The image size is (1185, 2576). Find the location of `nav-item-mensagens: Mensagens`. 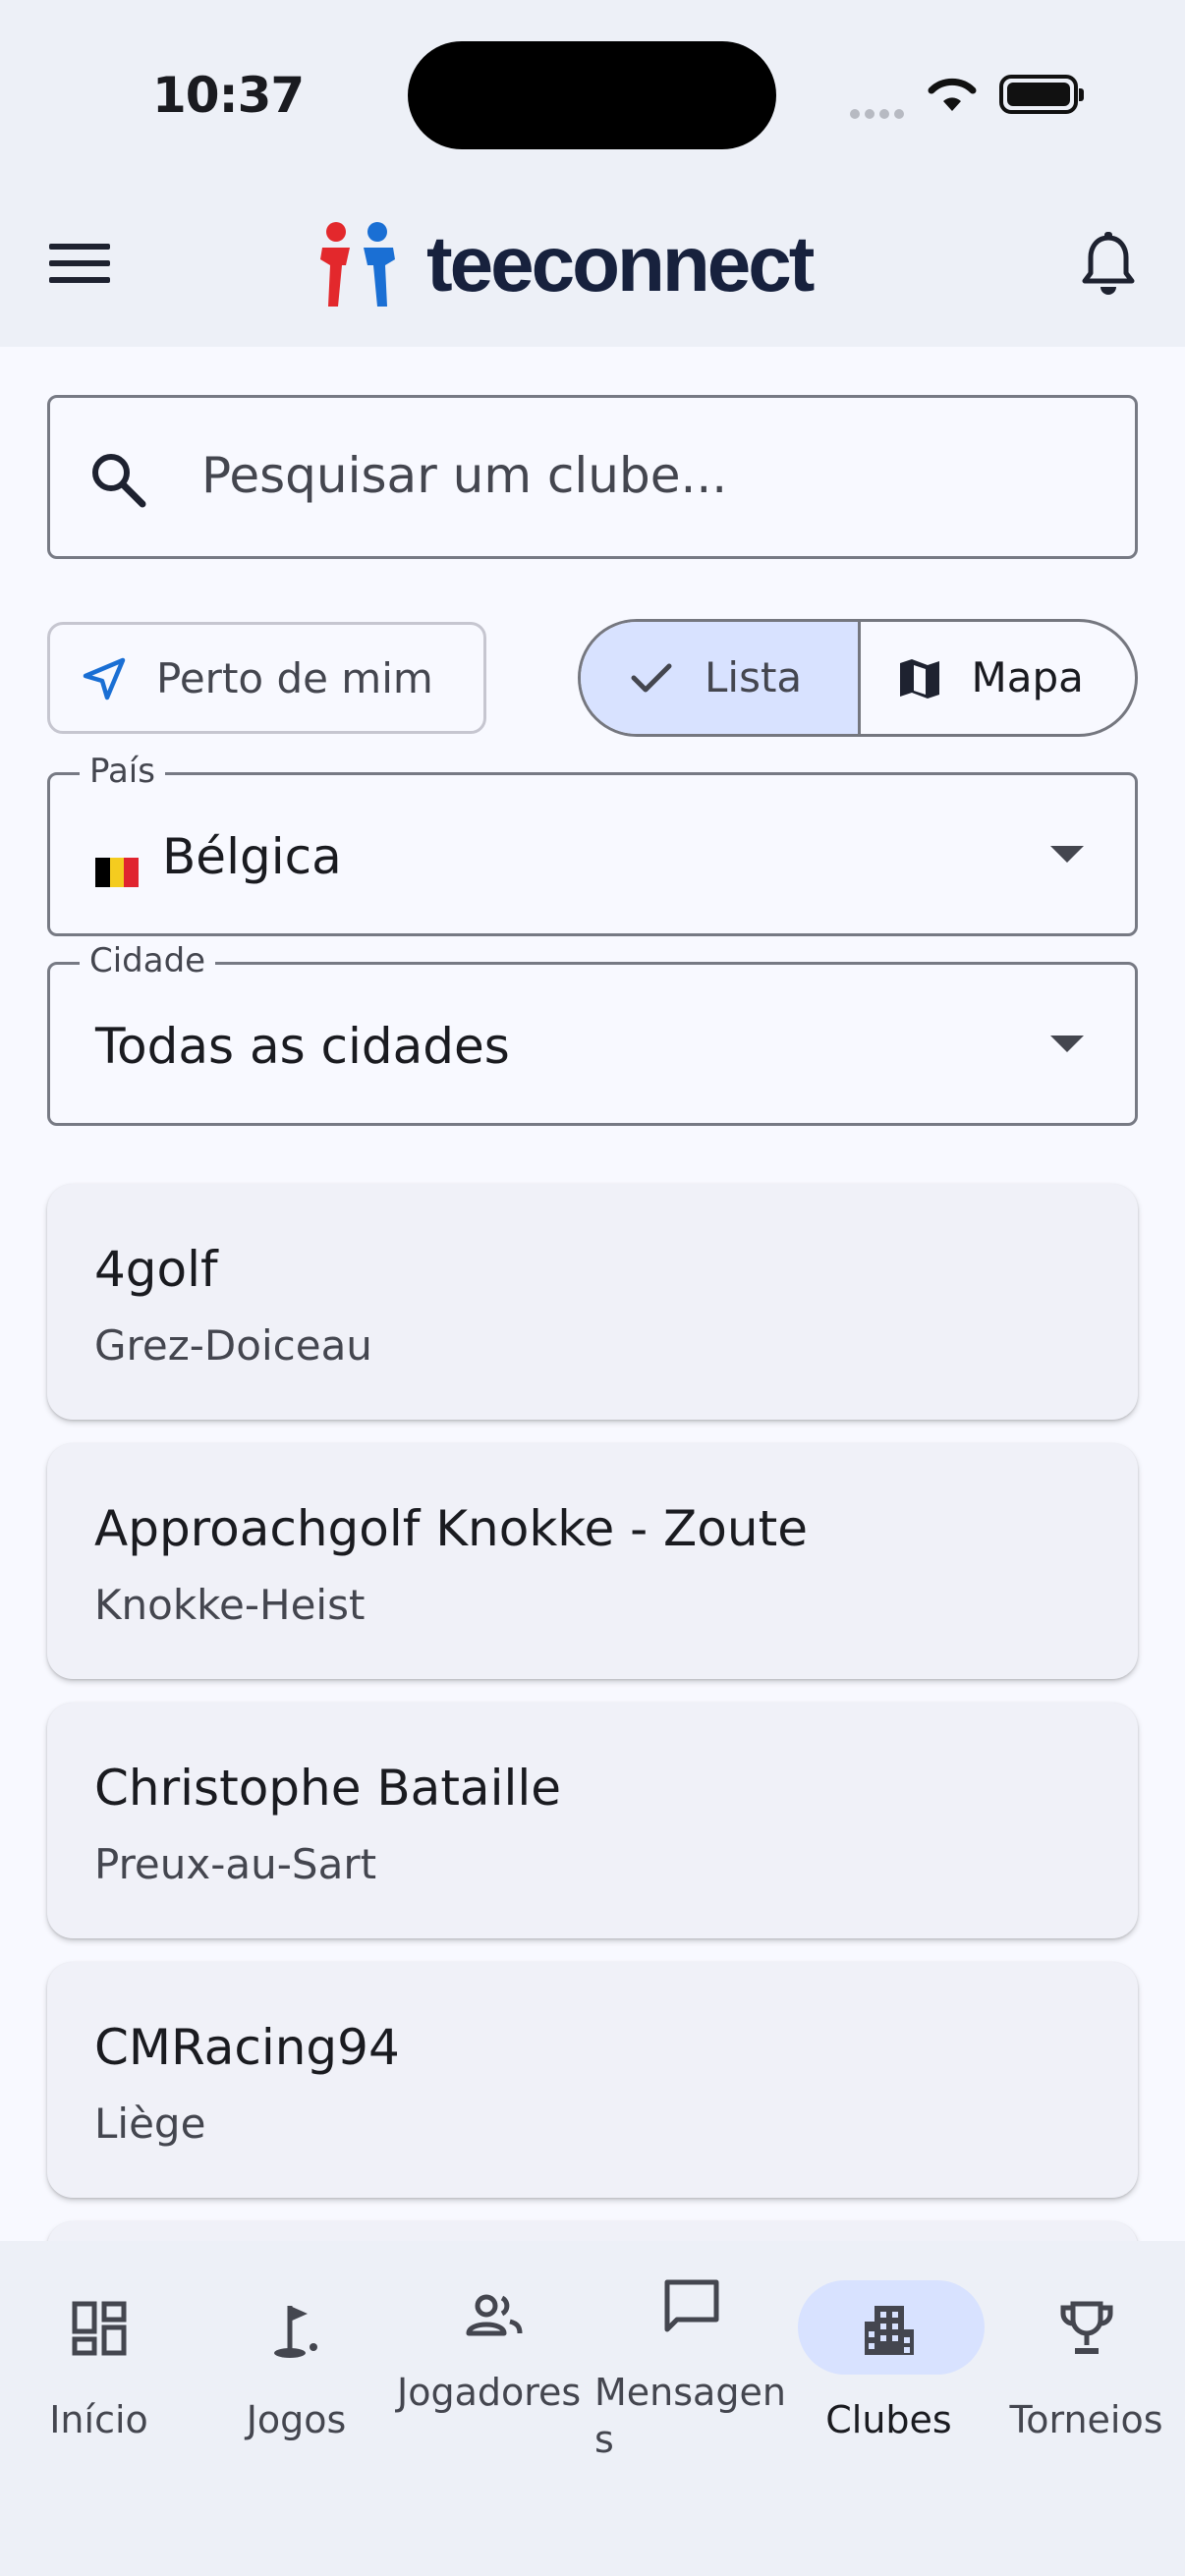

nav-item-mensagens: Mensagens is located at coordinates (691, 2408).